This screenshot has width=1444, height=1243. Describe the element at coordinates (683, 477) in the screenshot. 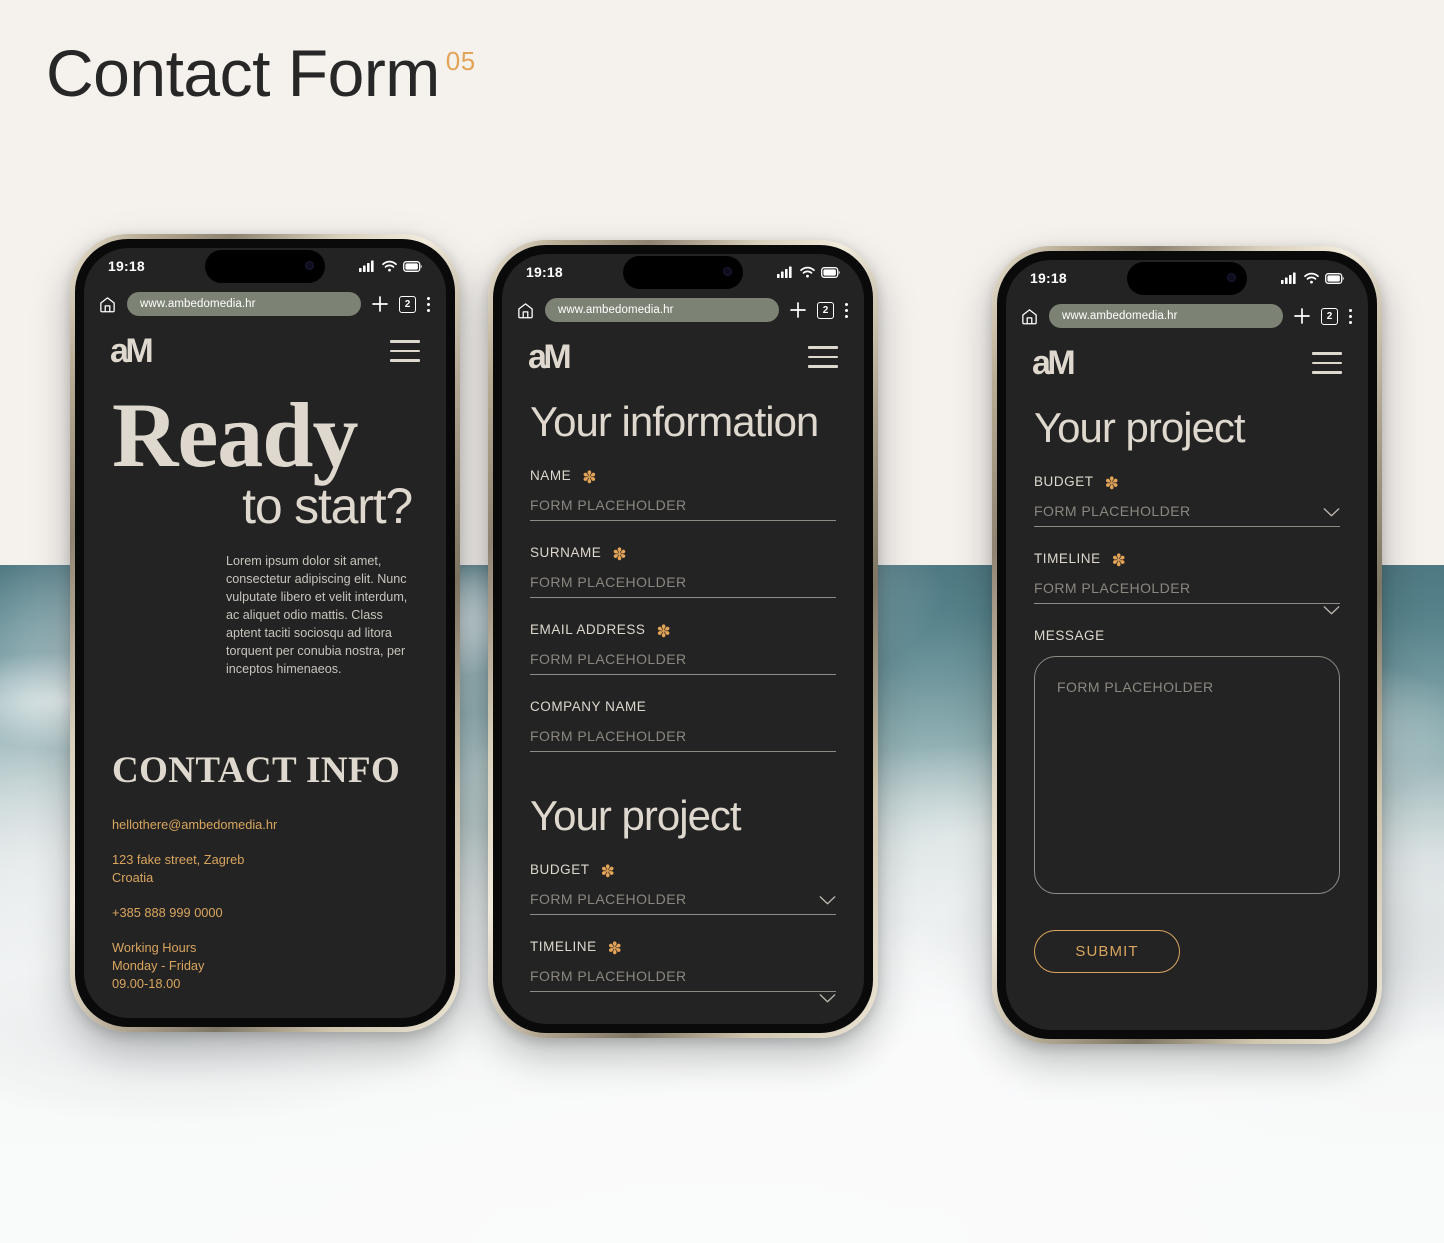

I see `field-name-label: NAME ✽` at that location.